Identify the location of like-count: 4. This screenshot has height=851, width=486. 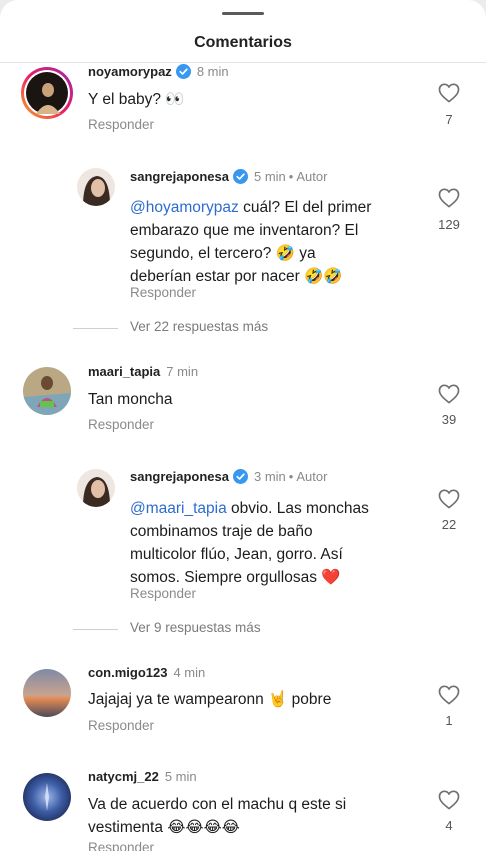
(449, 825).